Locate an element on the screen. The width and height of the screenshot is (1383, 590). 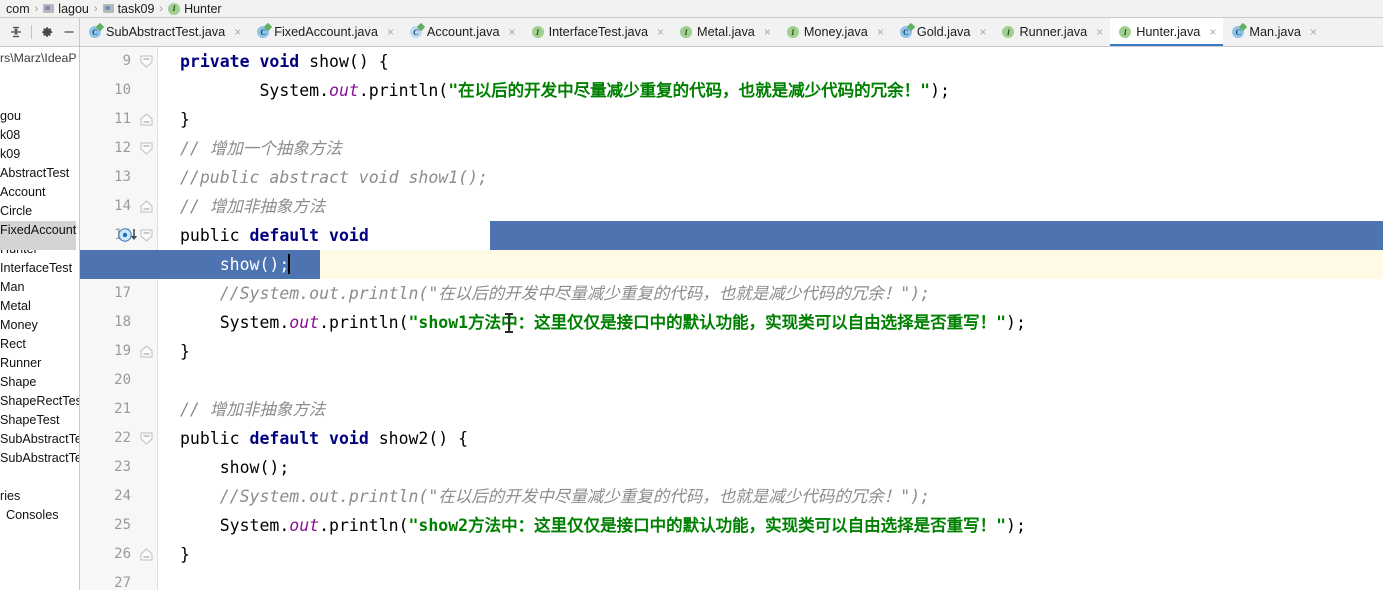
tab-label: Man.java is located at coordinates (1275, 32).